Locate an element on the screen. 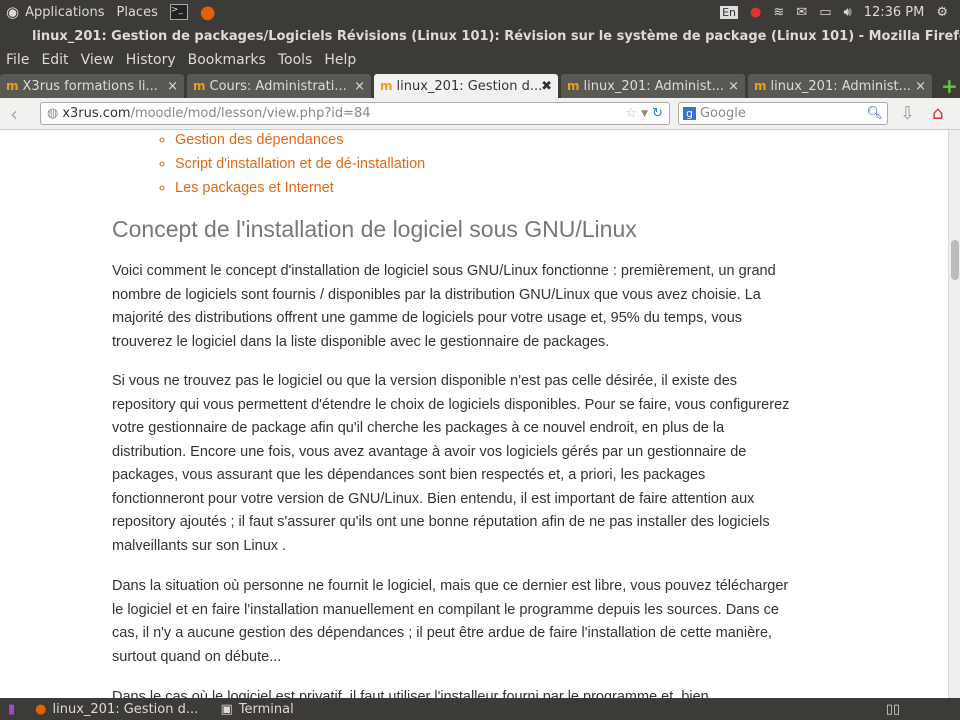  new-tab-button: + is located at coordinates (949, 86).